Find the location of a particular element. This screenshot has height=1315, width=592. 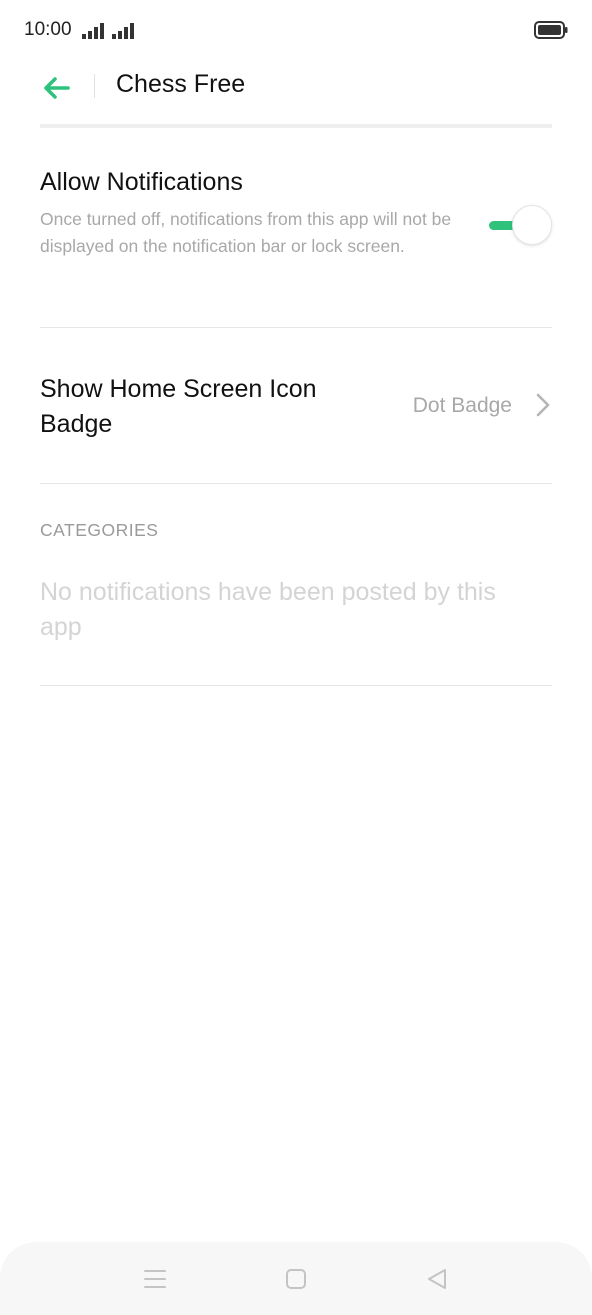

recent-apps-button is located at coordinates (155, 1279).